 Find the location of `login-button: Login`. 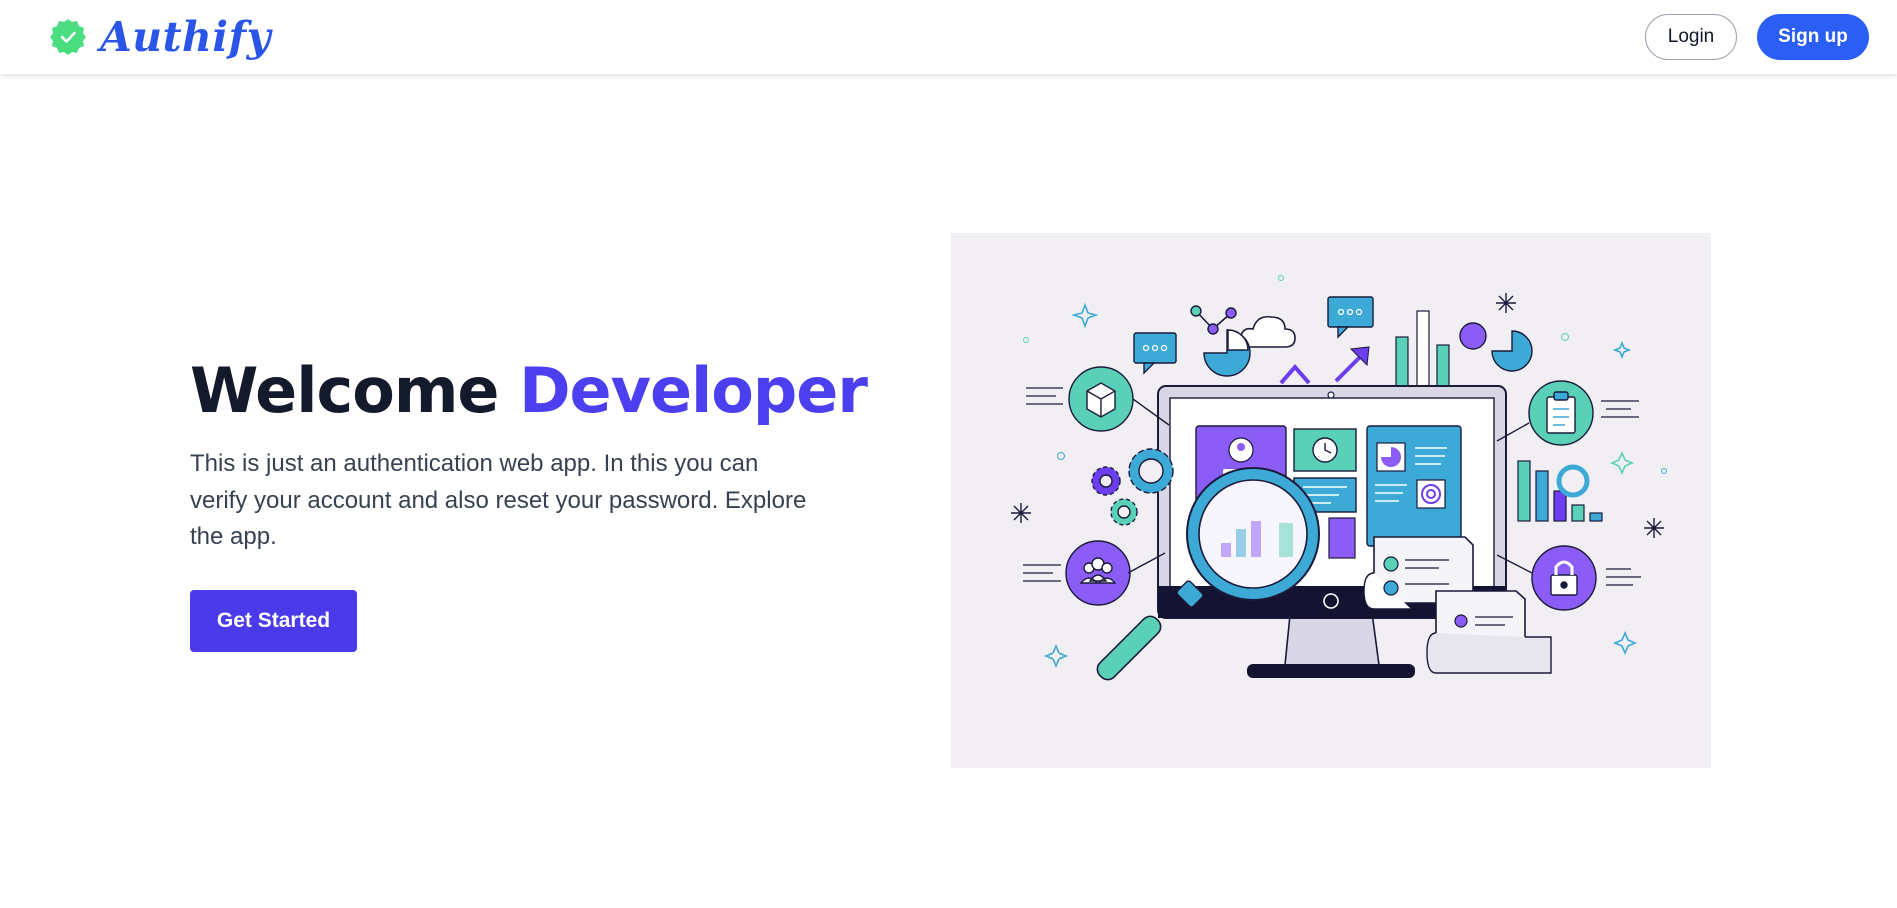

login-button: Login is located at coordinates (1691, 37).